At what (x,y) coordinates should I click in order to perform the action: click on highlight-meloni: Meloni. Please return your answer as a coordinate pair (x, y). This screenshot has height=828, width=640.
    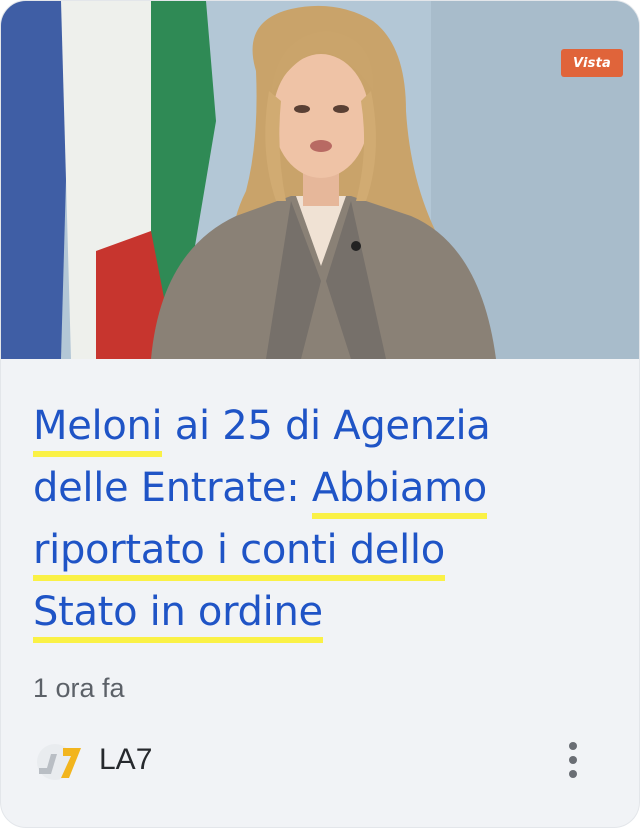
    Looking at the image, I should click on (98, 430).